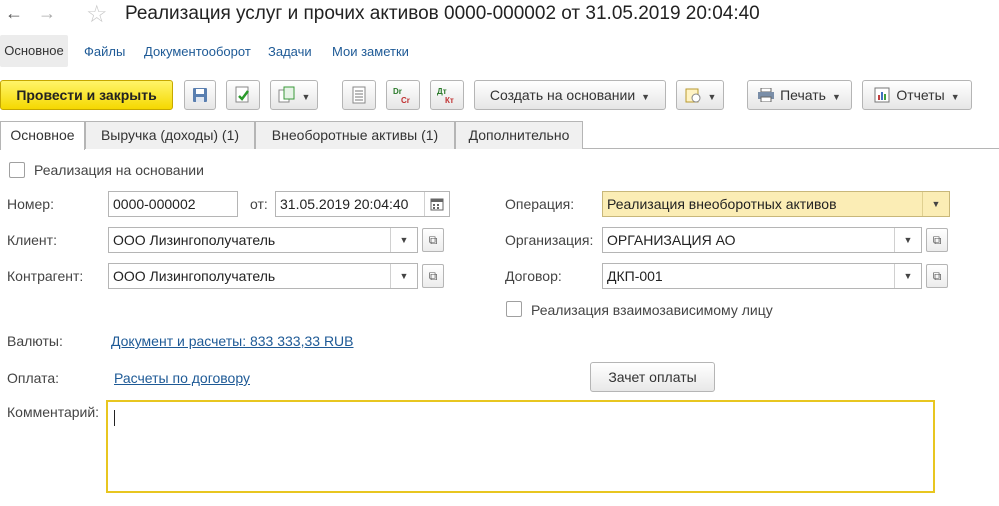  What do you see at coordinates (119, 170) in the screenshot?
I see `based-on-label: Реализация на основании` at bounding box center [119, 170].